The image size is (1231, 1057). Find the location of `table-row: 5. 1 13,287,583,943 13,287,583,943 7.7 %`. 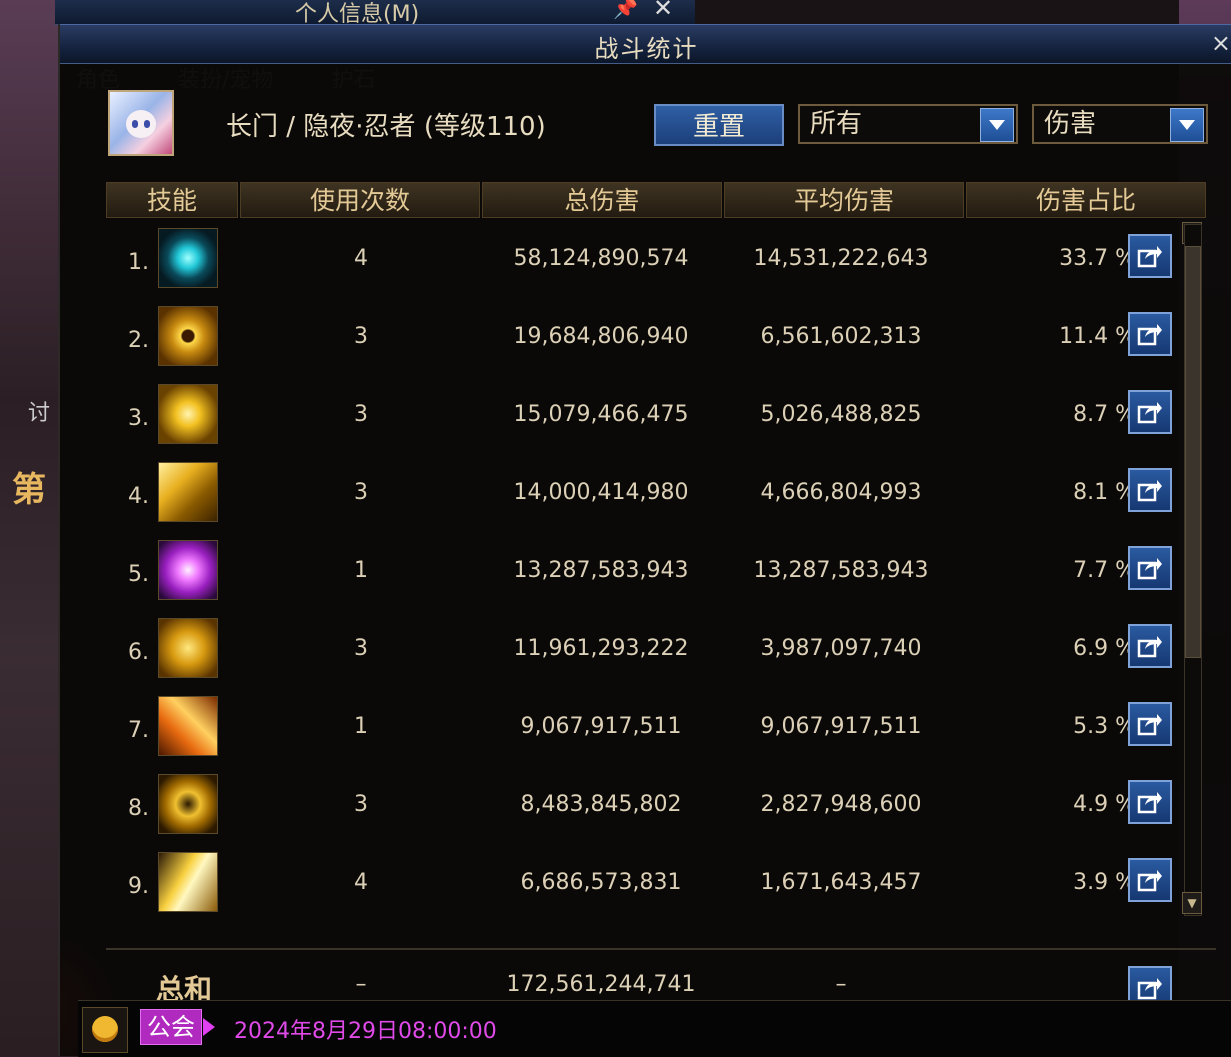

table-row: 5. 1 13,287,583,943 13,287,583,943 7.7 % is located at coordinates (656, 571).